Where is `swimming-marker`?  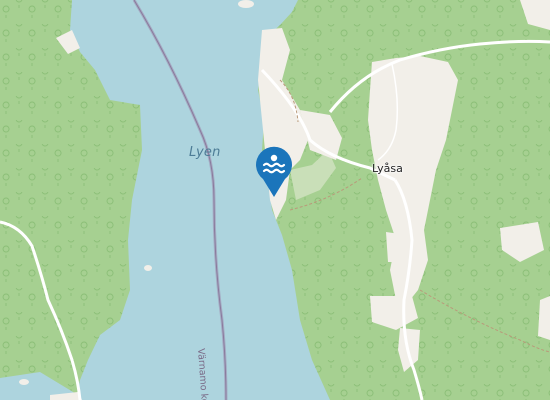
swimming-marker is located at coordinates (274, 172).